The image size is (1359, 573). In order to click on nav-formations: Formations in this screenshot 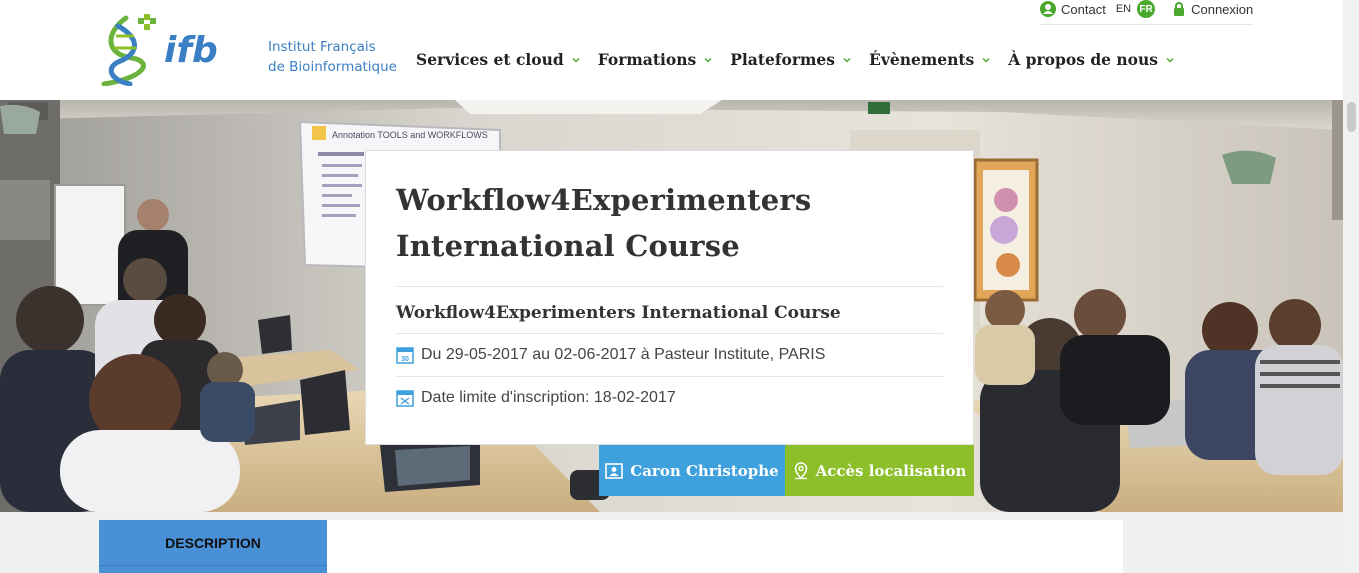, I will do `click(655, 59)`.